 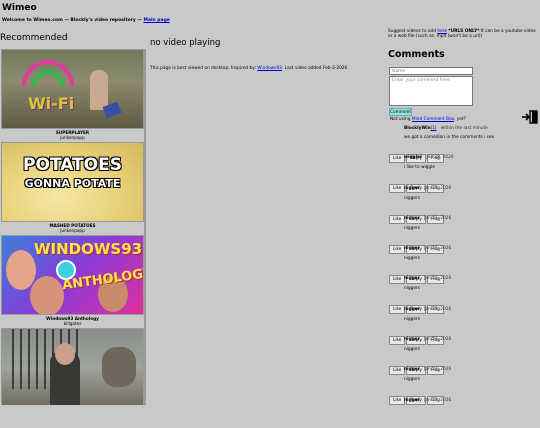 What do you see at coordinates (530, 117) in the screenshot?
I see `exit-door-icon` at bounding box center [530, 117].